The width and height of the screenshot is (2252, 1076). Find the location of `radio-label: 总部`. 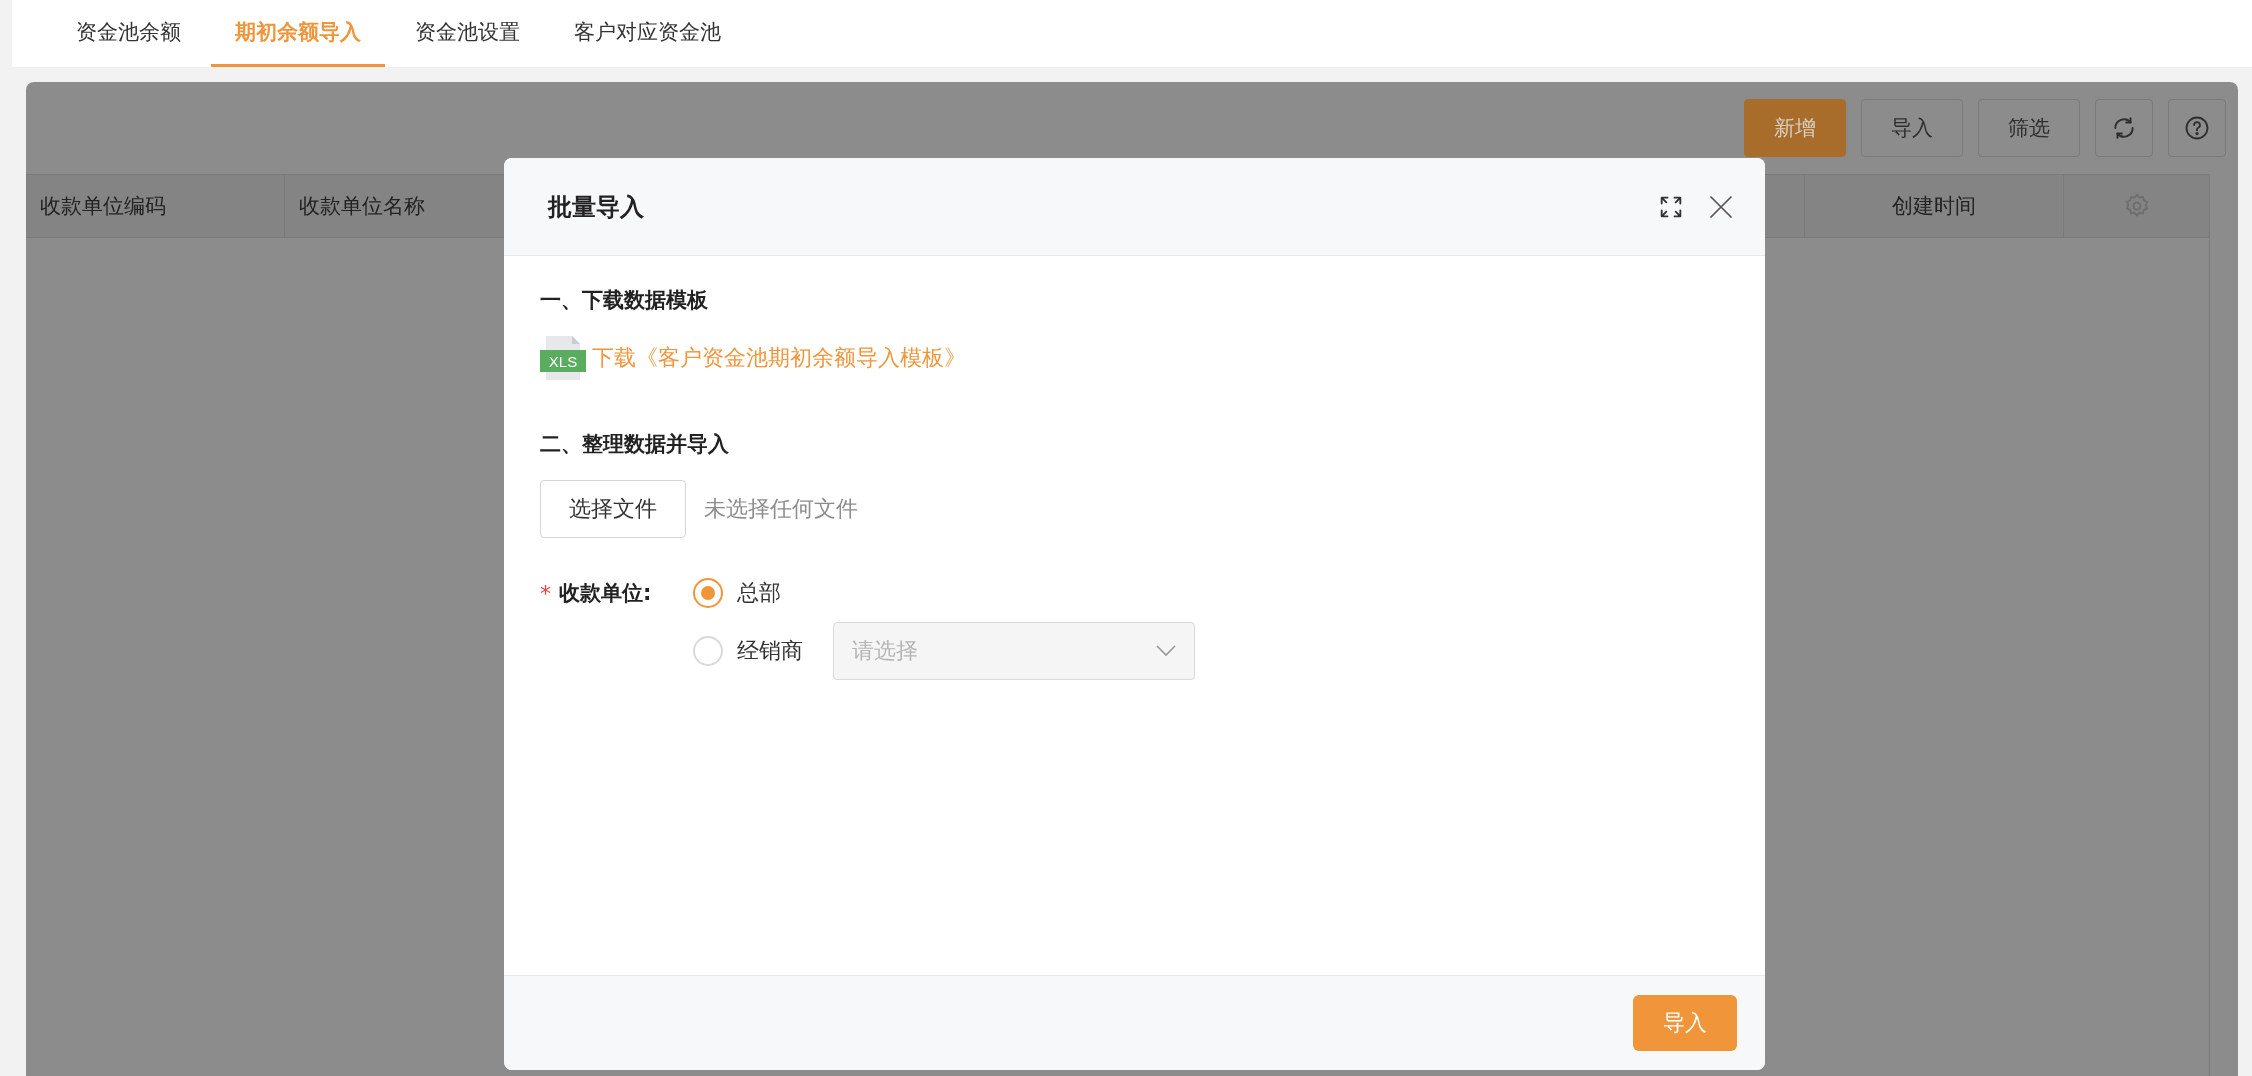

radio-label: 总部 is located at coordinates (759, 593).